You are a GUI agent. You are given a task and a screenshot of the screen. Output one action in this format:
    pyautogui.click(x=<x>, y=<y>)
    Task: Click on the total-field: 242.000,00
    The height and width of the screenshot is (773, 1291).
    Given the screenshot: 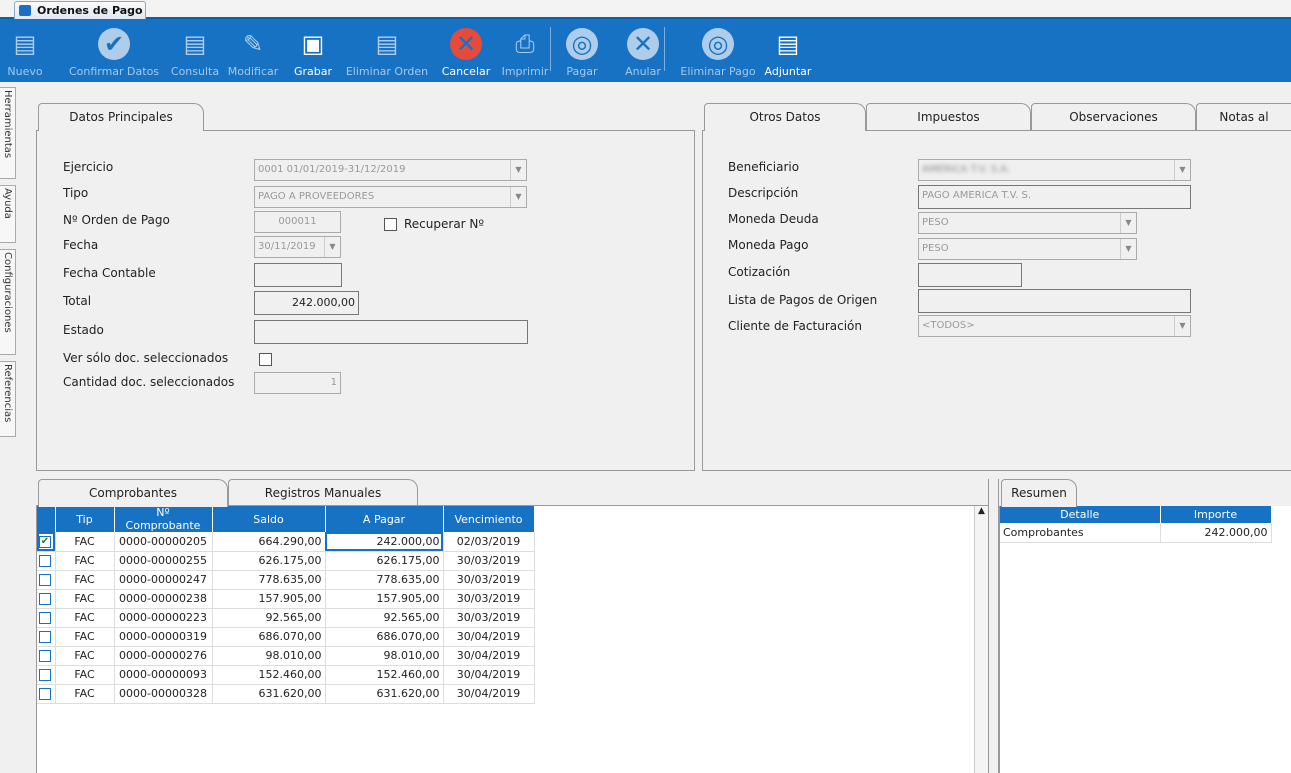 What is the action you would take?
    pyautogui.click(x=306, y=303)
    